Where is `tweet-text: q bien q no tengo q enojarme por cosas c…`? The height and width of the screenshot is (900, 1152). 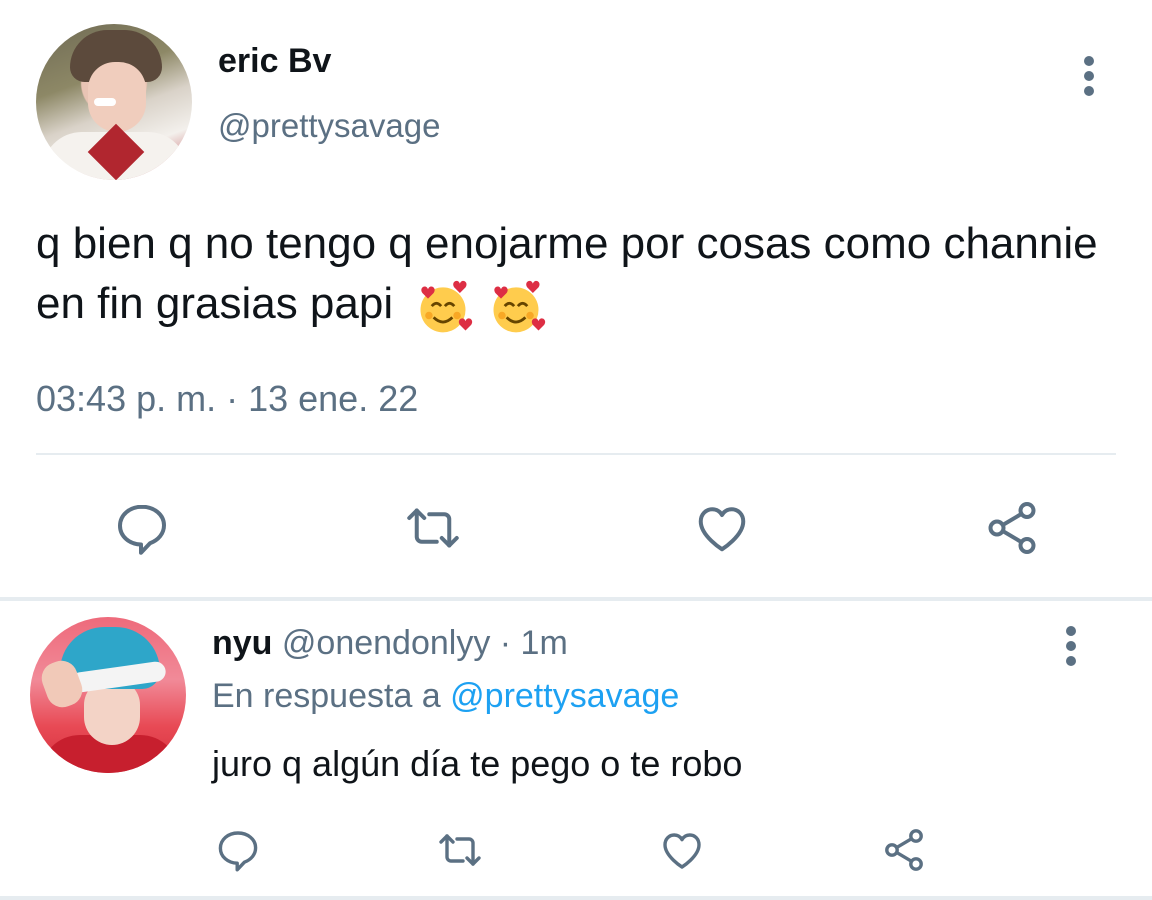 tweet-text: q bien q no tengo q enojarme por cosas c… is located at coordinates (576, 276).